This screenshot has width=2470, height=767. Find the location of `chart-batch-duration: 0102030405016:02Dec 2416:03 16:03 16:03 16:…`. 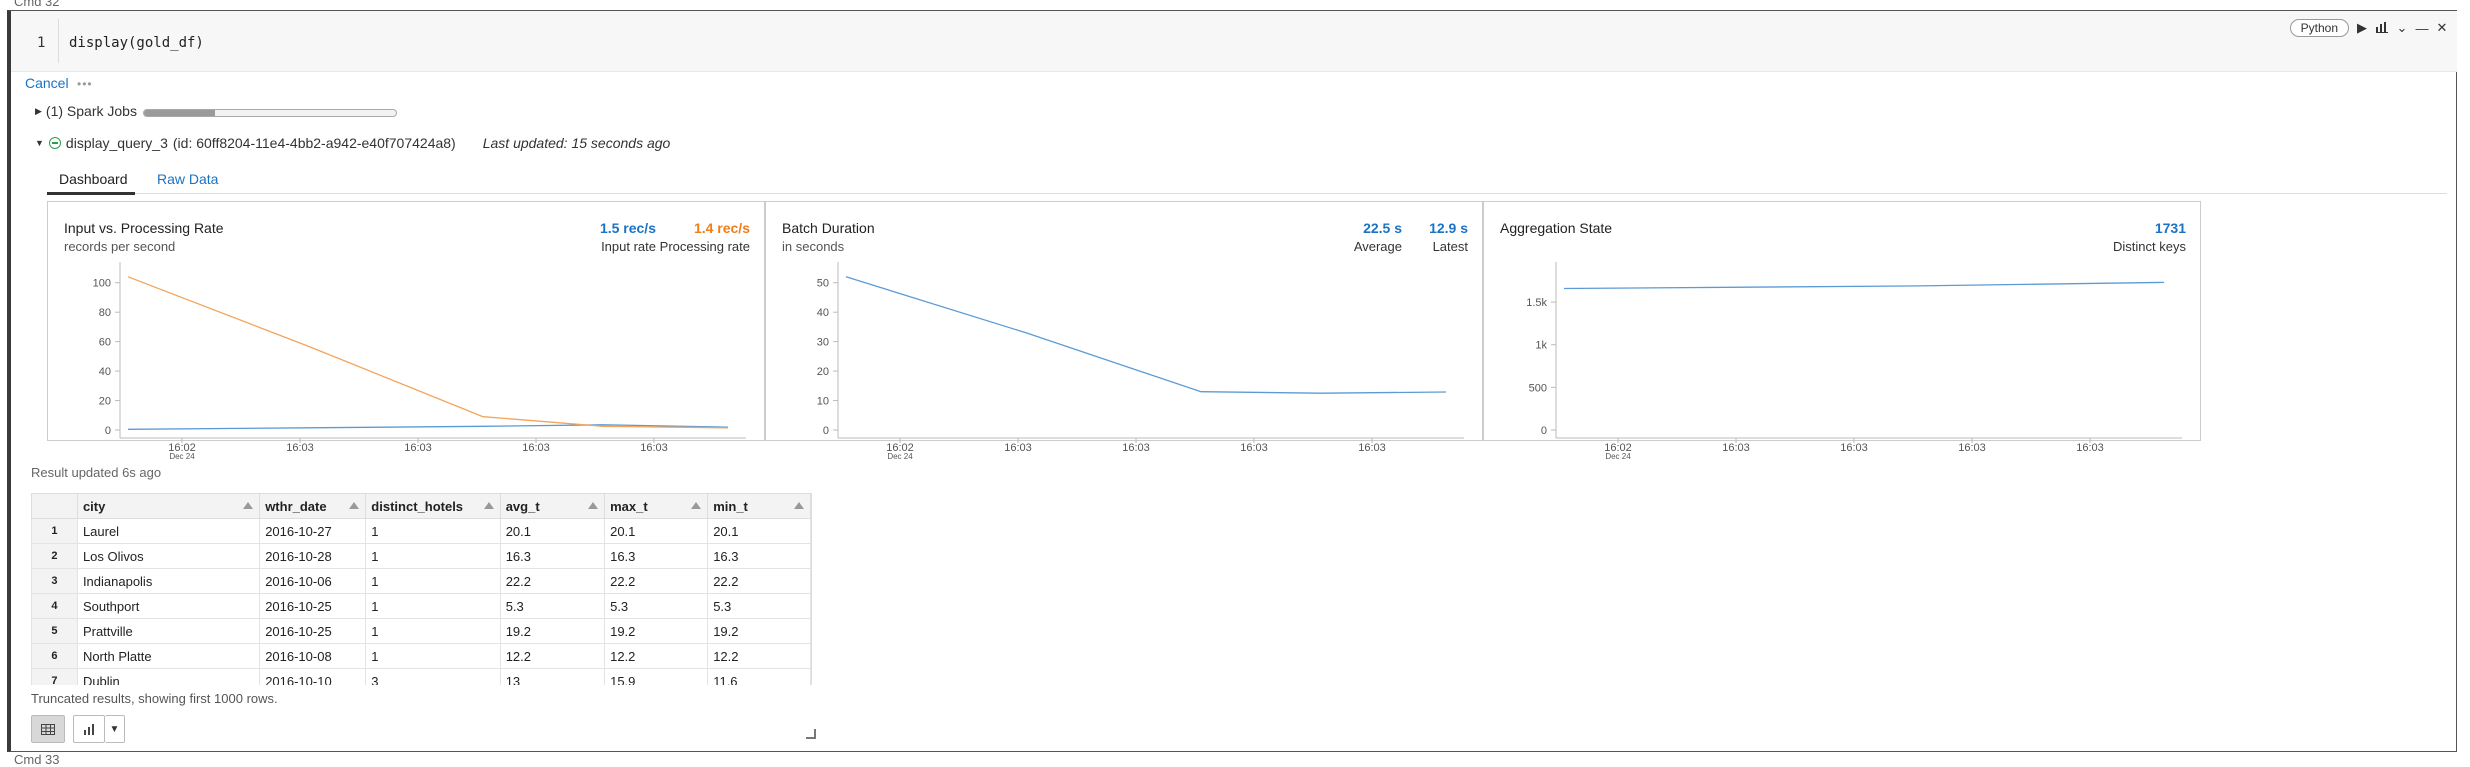

chart-batch-duration: 0102030405016:02Dec 2416:03 16:03 16:03 16:… is located at coordinates (1140, 361).